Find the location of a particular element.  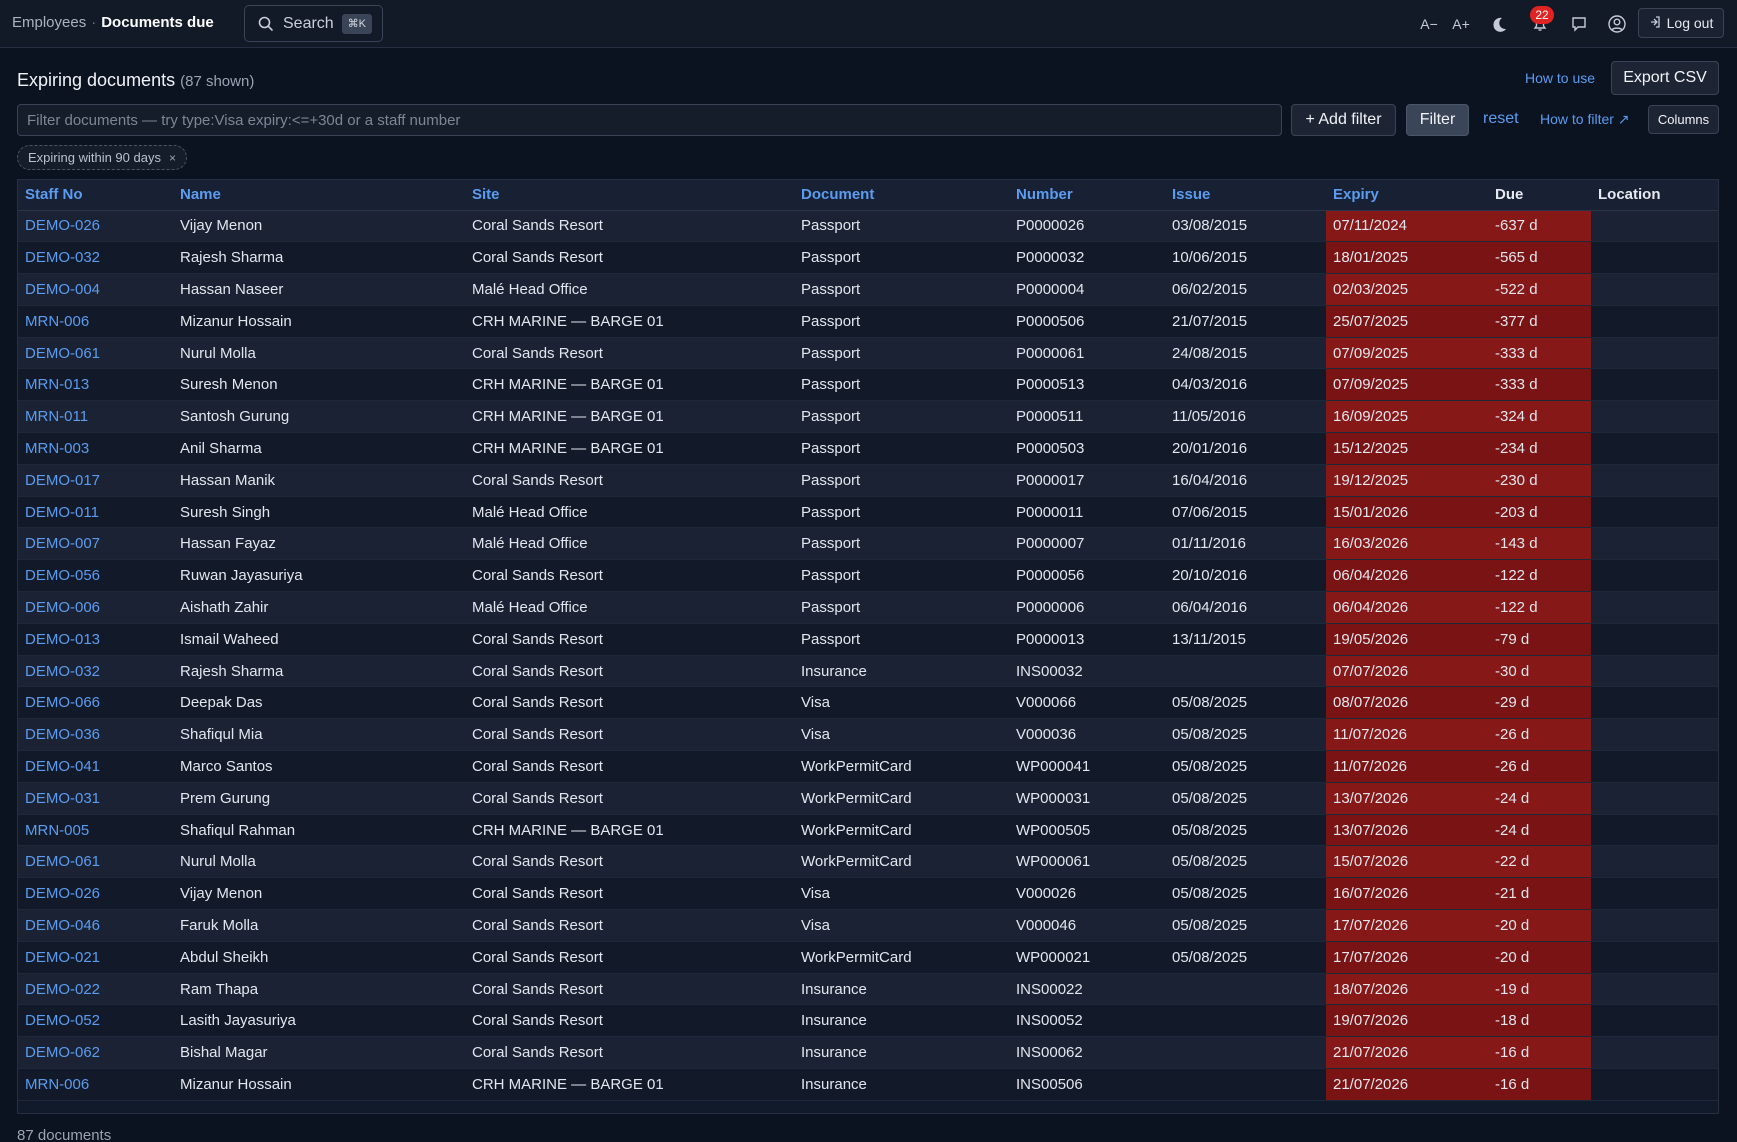

cell-expiry: 17/07/2026 is located at coordinates (1407, 925).